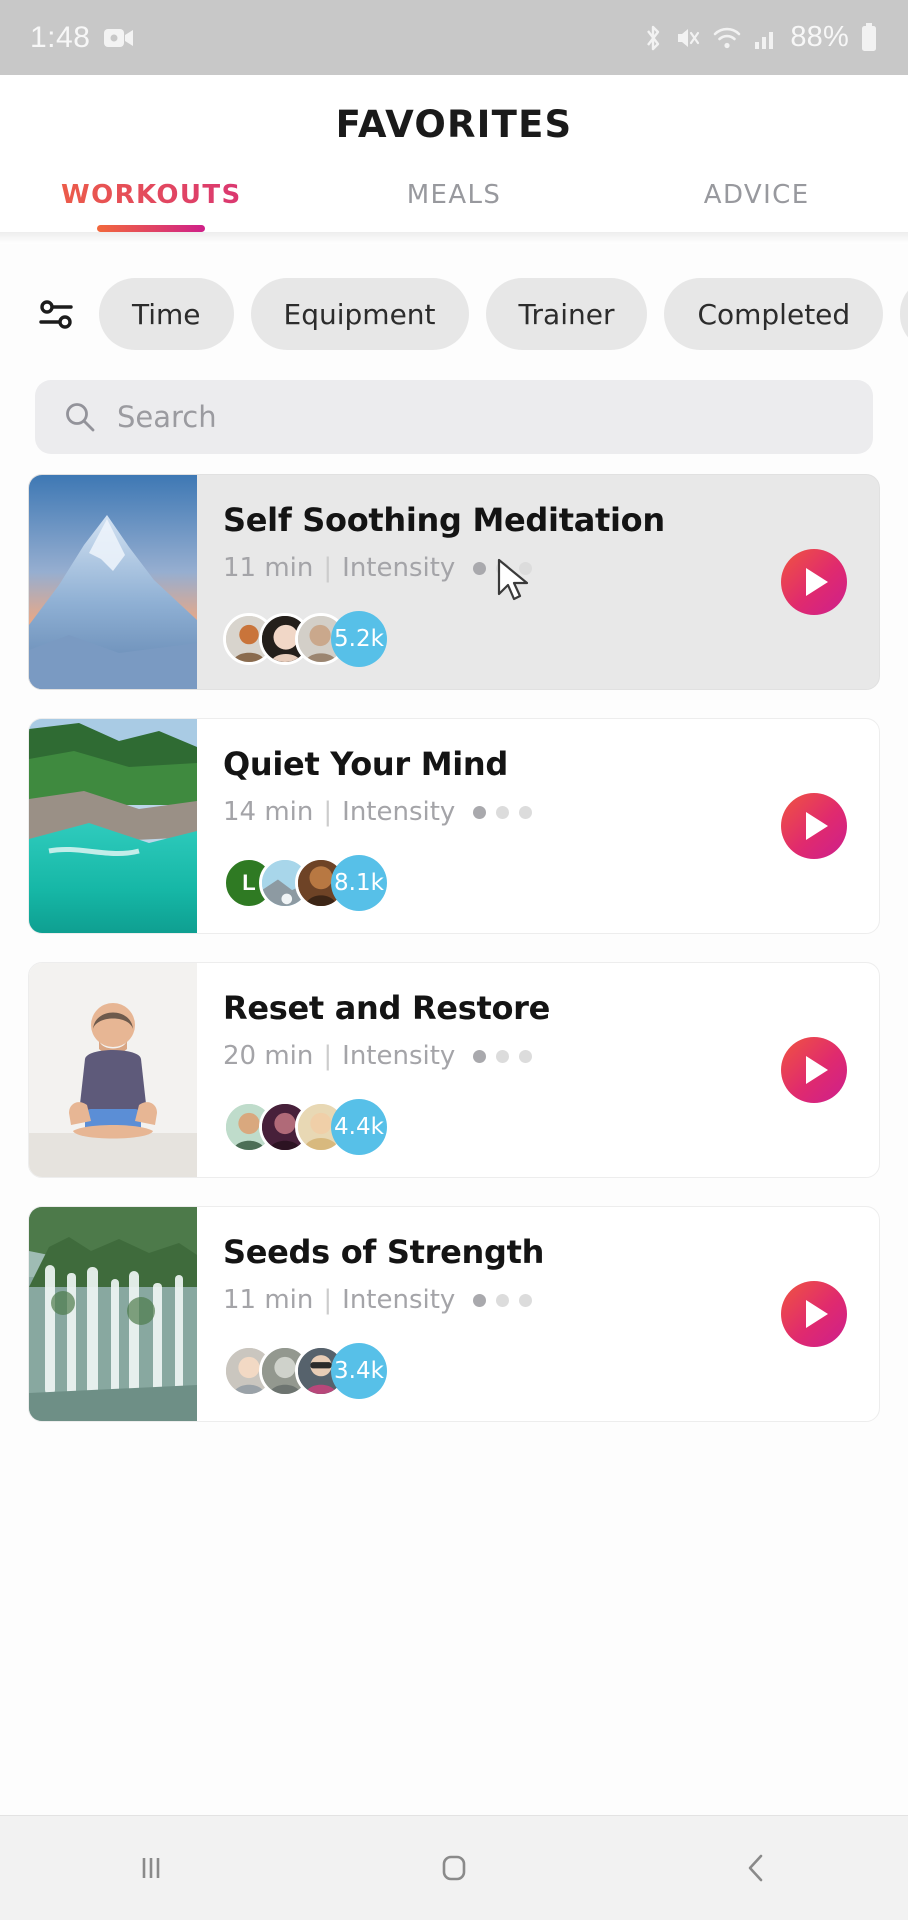 This screenshot has width=908, height=1920. I want to click on workout-title: Self Soothing Meditation, so click(444, 520).